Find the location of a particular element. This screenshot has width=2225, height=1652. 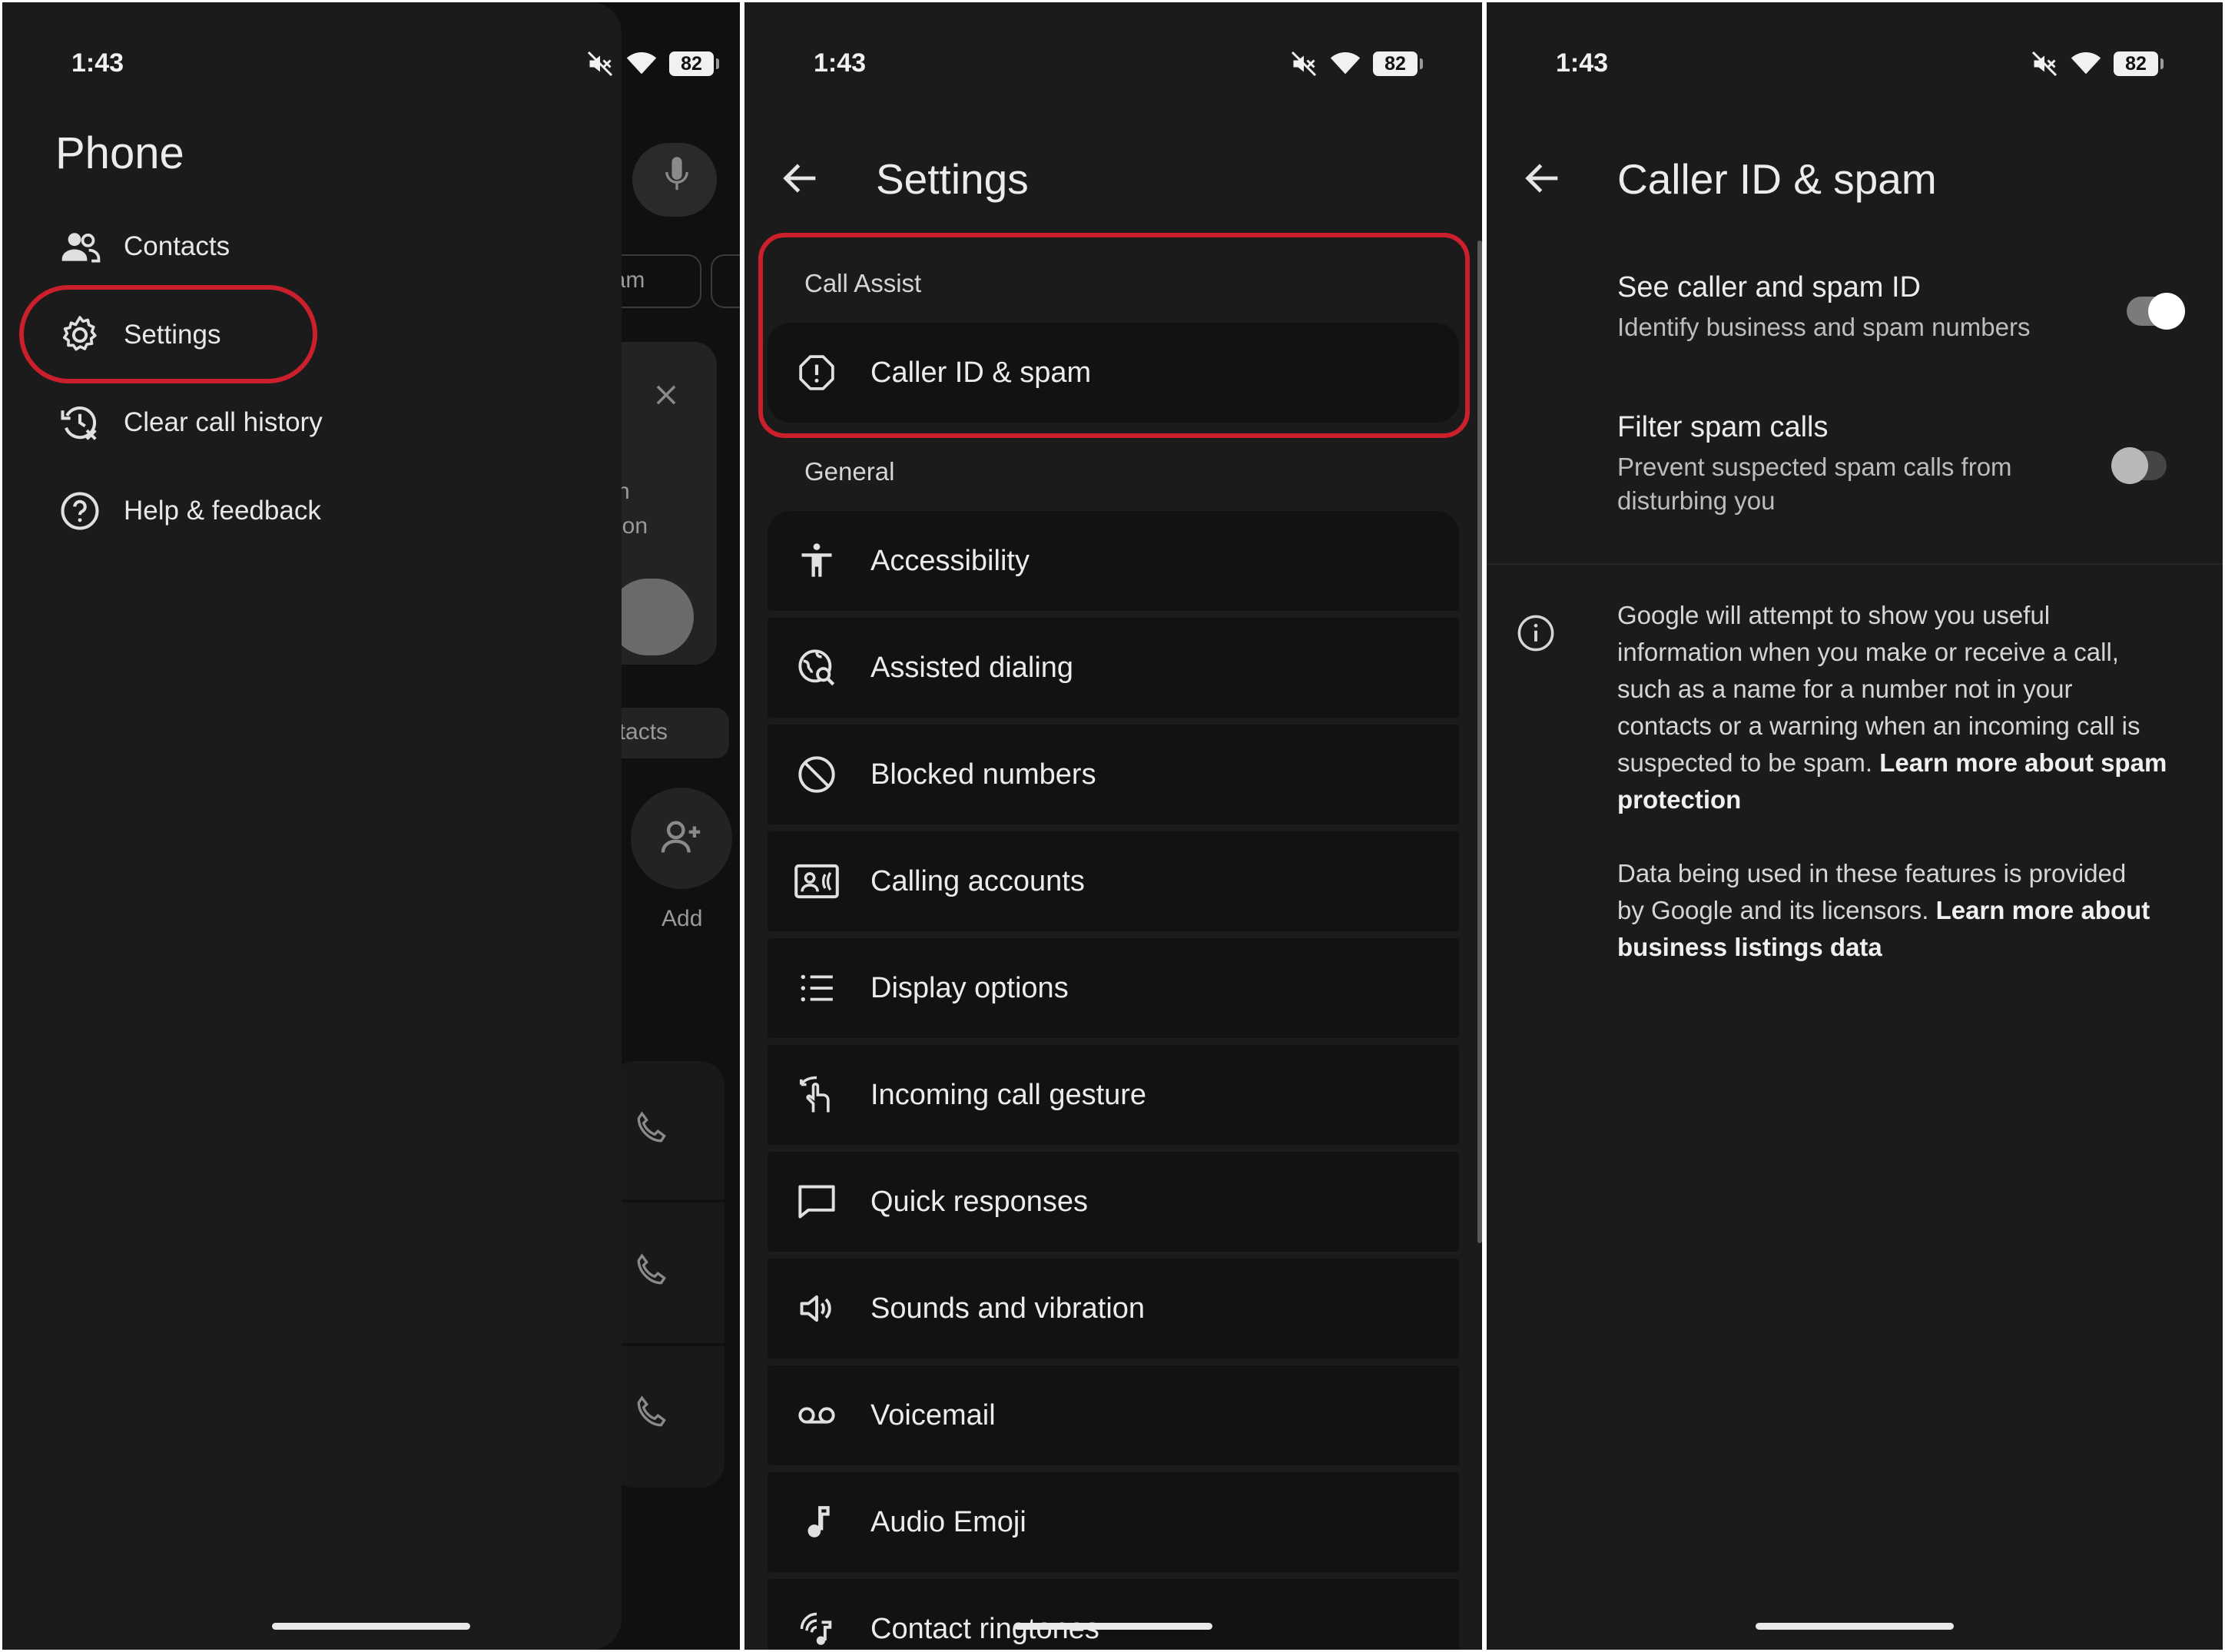

settings-label-incoming-call-gesture: Incoming call gesture is located at coordinates (1008, 1094).